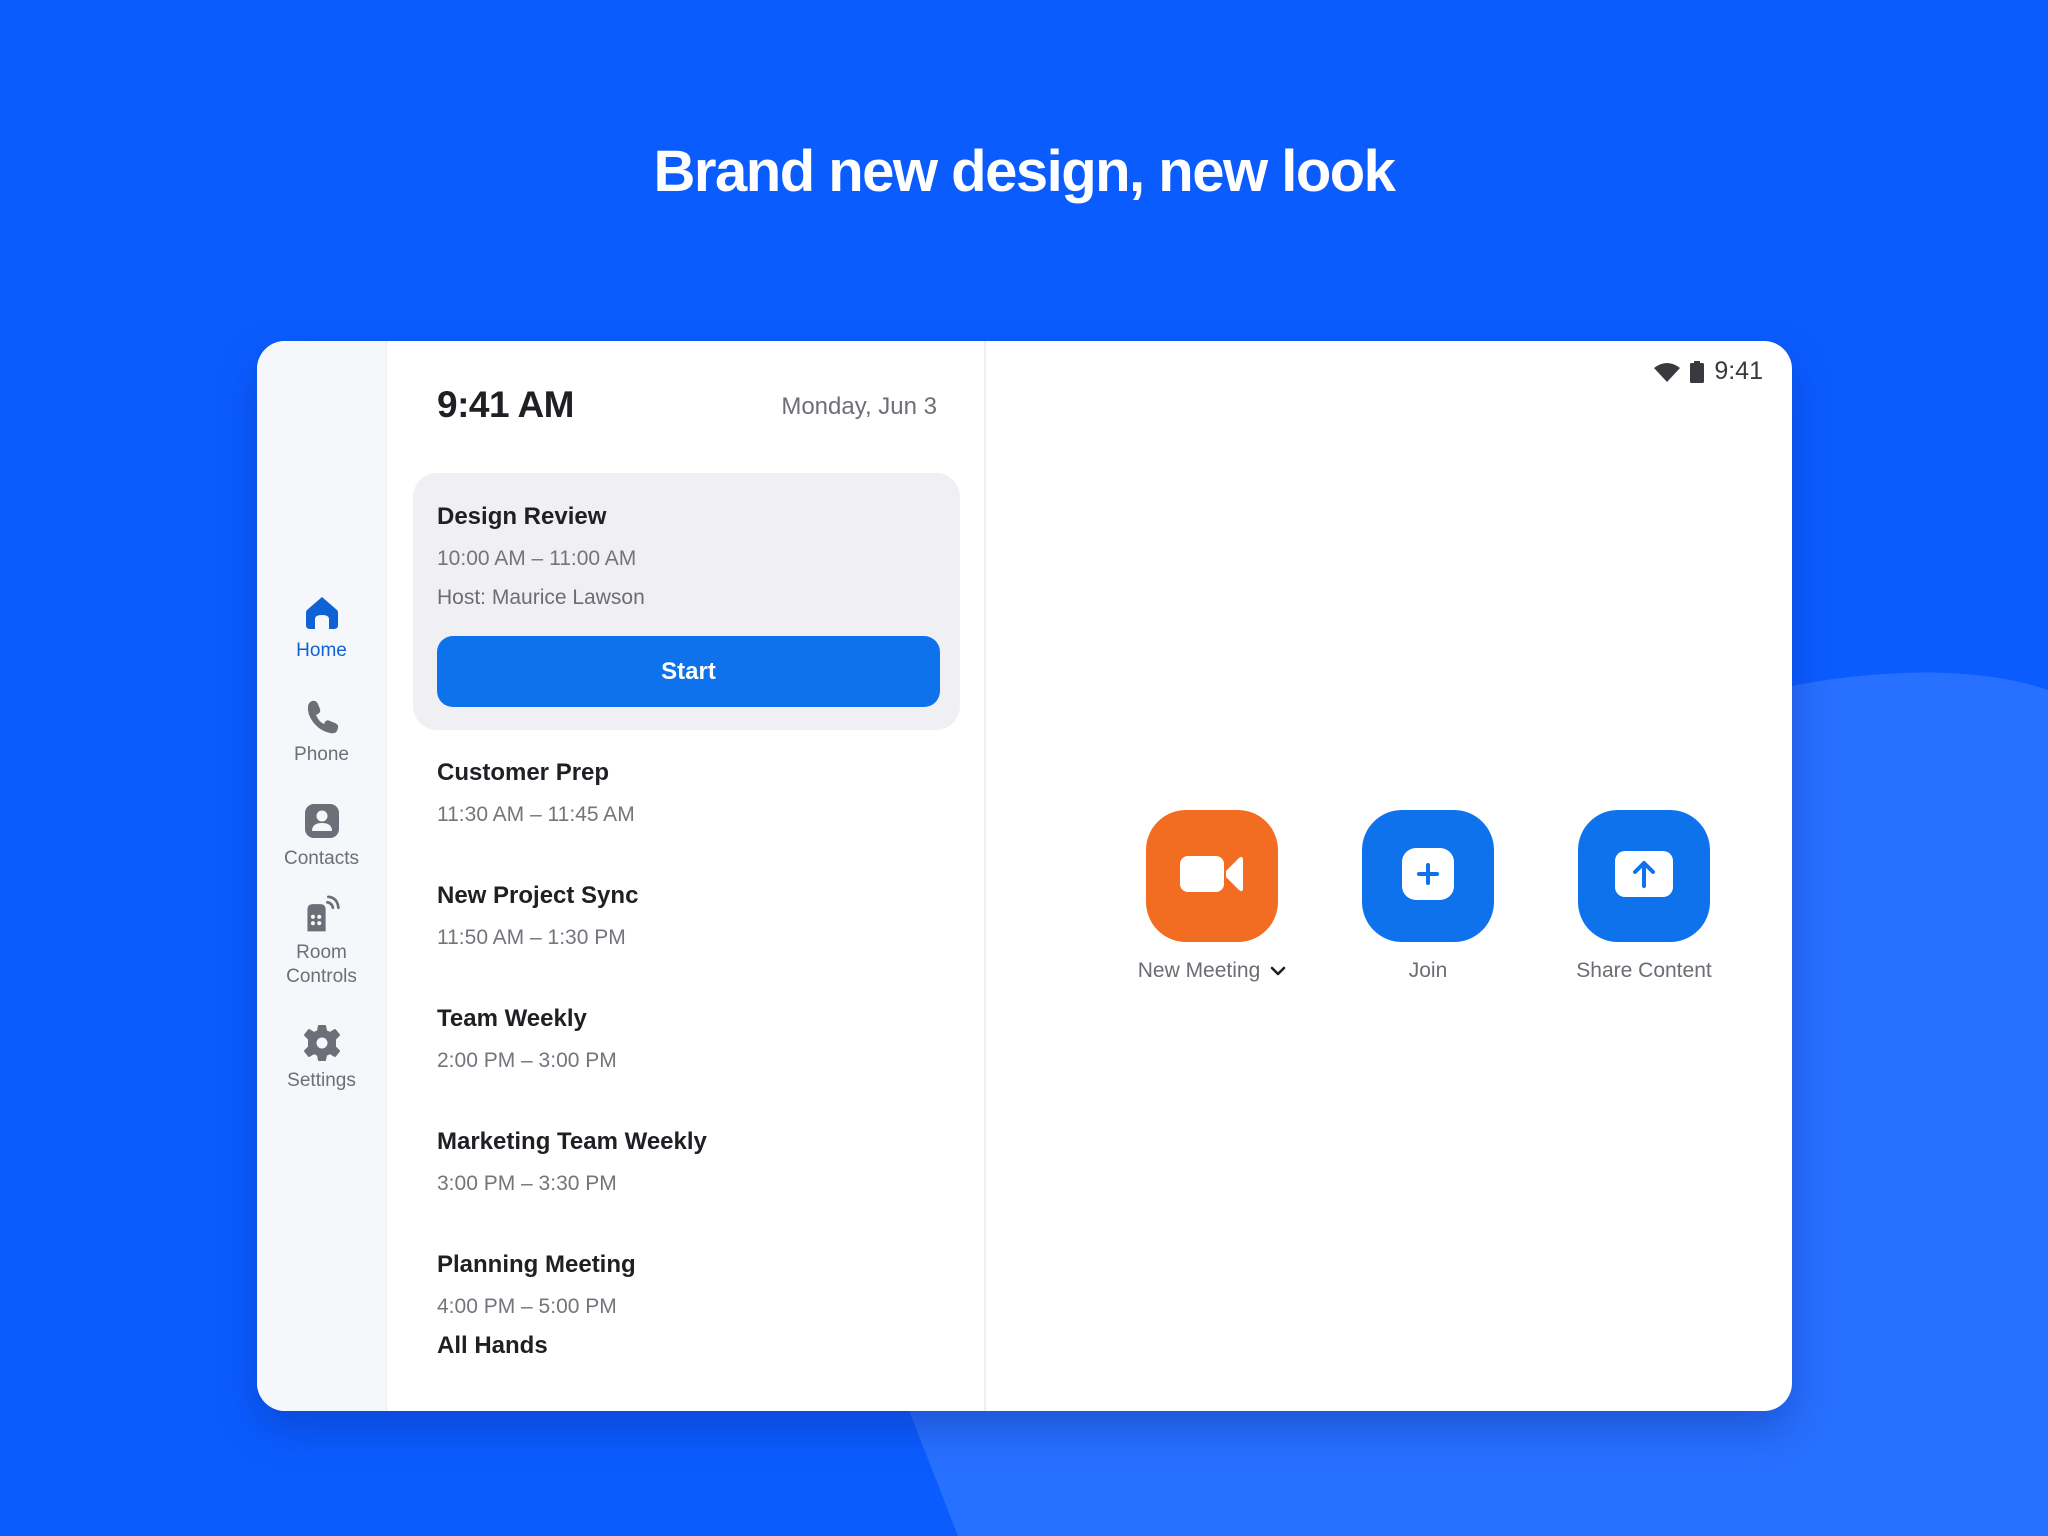 The image size is (2048, 1536). I want to click on wifi-icon, so click(1667, 372).